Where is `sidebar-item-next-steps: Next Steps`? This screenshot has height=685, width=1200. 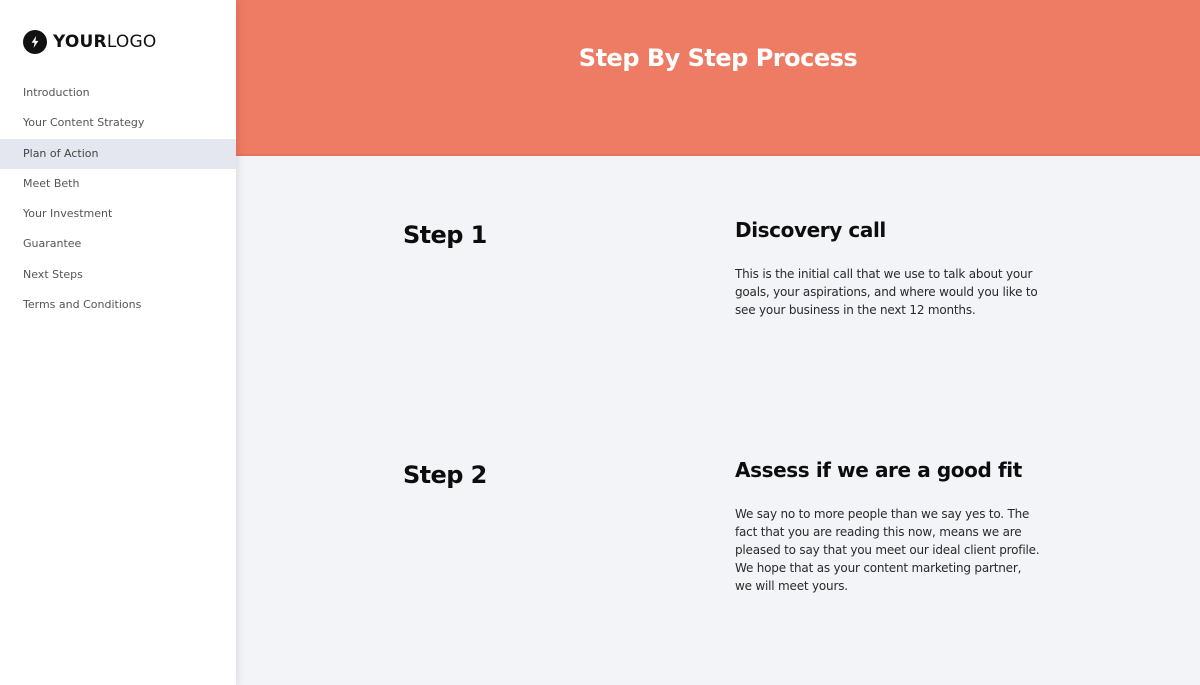
sidebar-item-next-steps: Next Steps is located at coordinates (118, 275).